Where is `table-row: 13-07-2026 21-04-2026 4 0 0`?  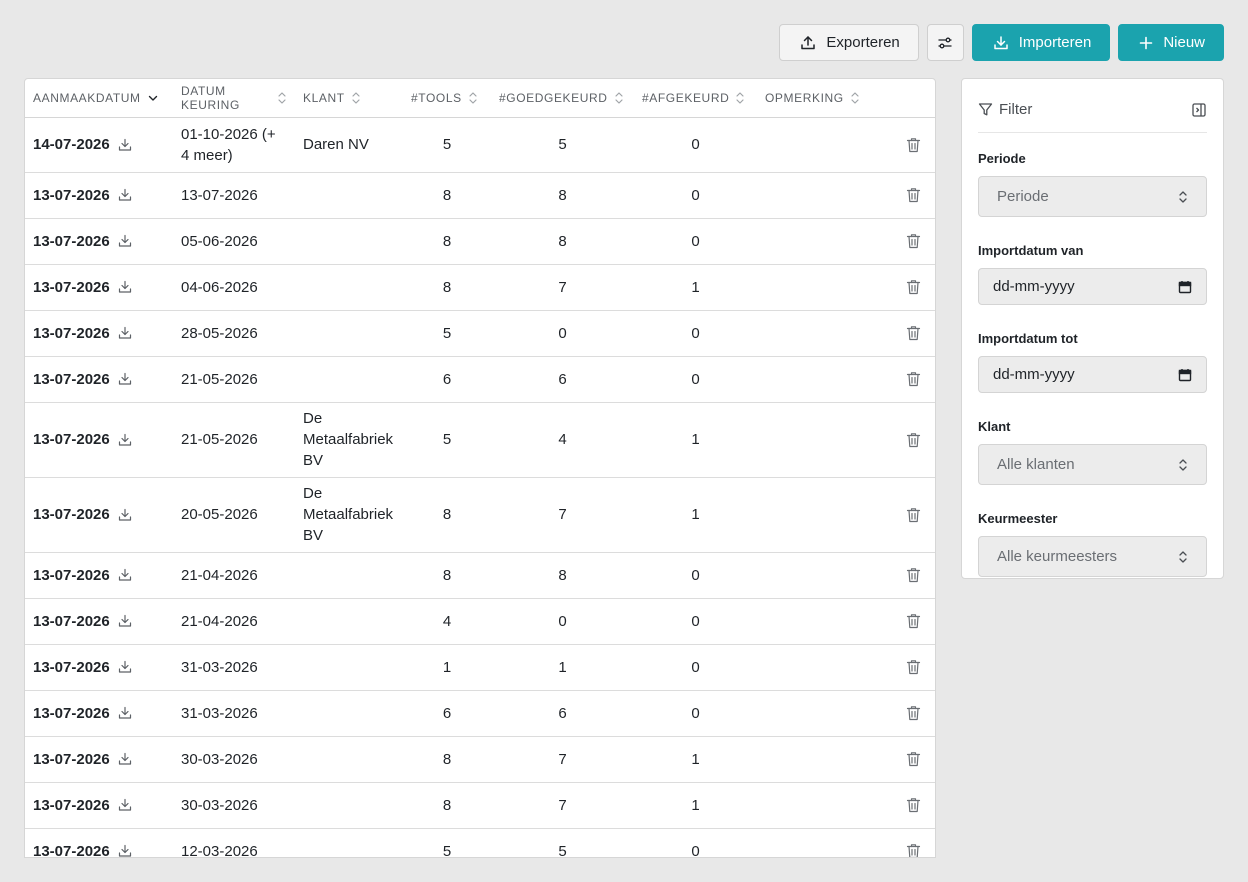 table-row: 13-07-2026 21-04-2026 4 0 0 is located at coordinates (480, 621).